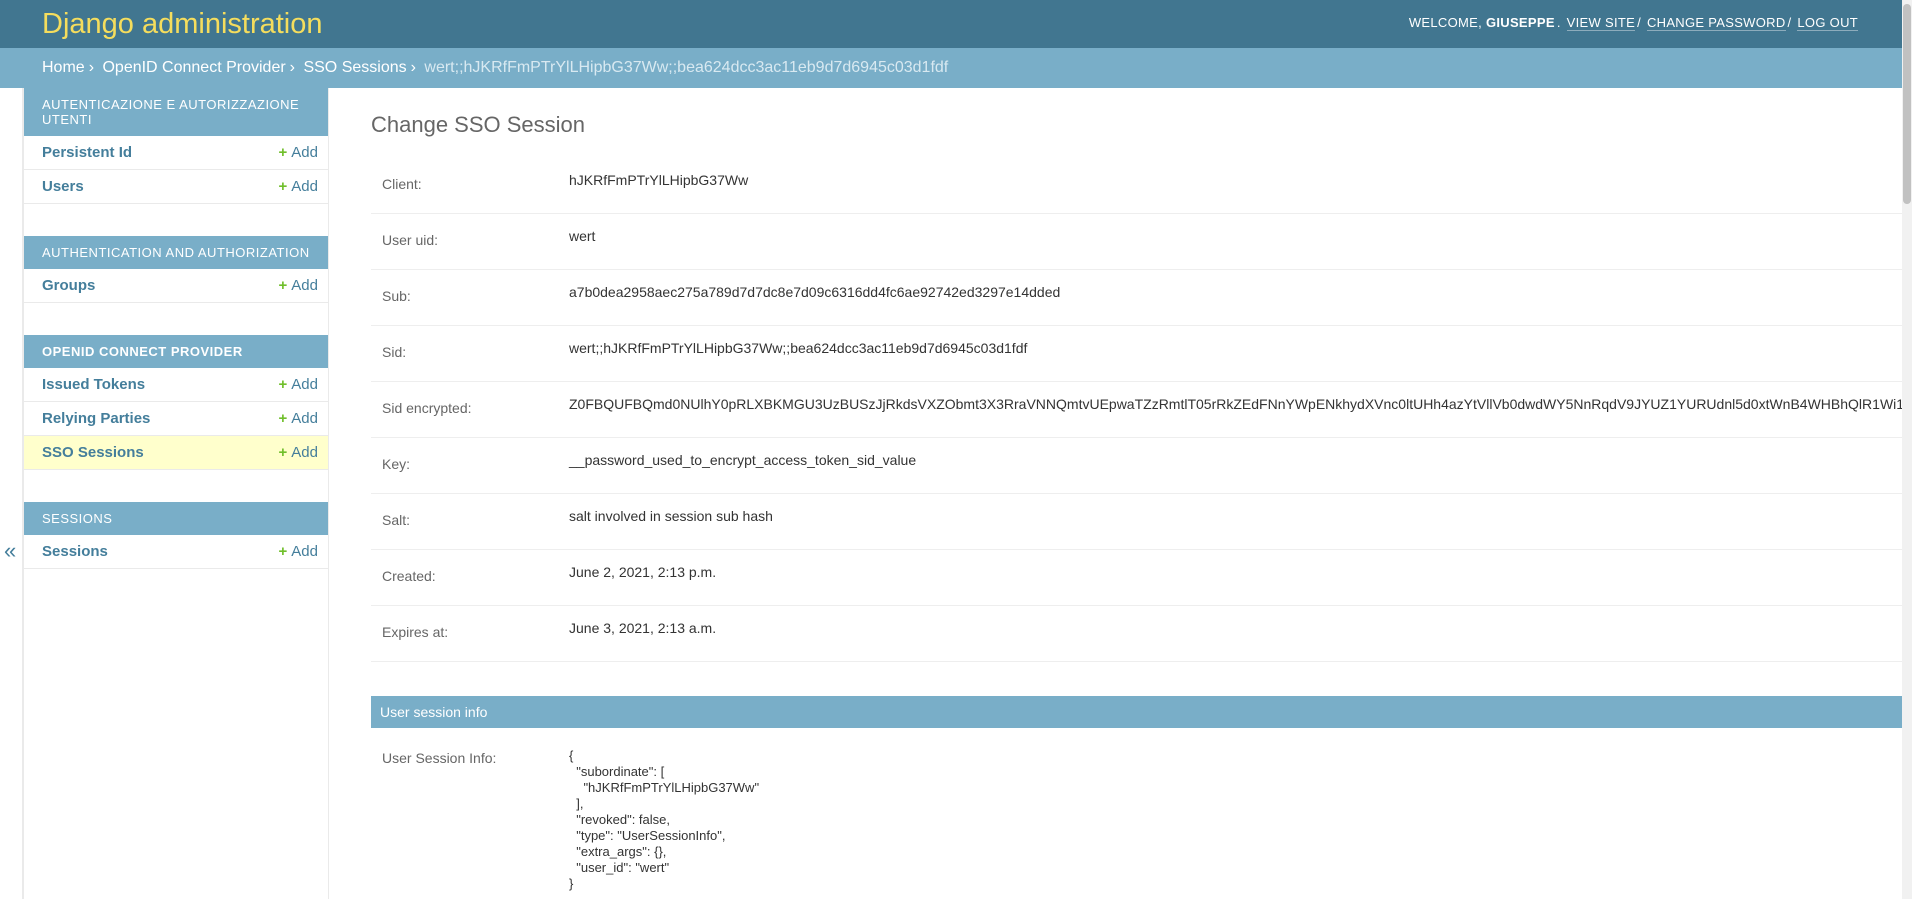  Describe the element at coordinates (415, 632) in the screenshot. I see `field-label: Expires at:` at that location.